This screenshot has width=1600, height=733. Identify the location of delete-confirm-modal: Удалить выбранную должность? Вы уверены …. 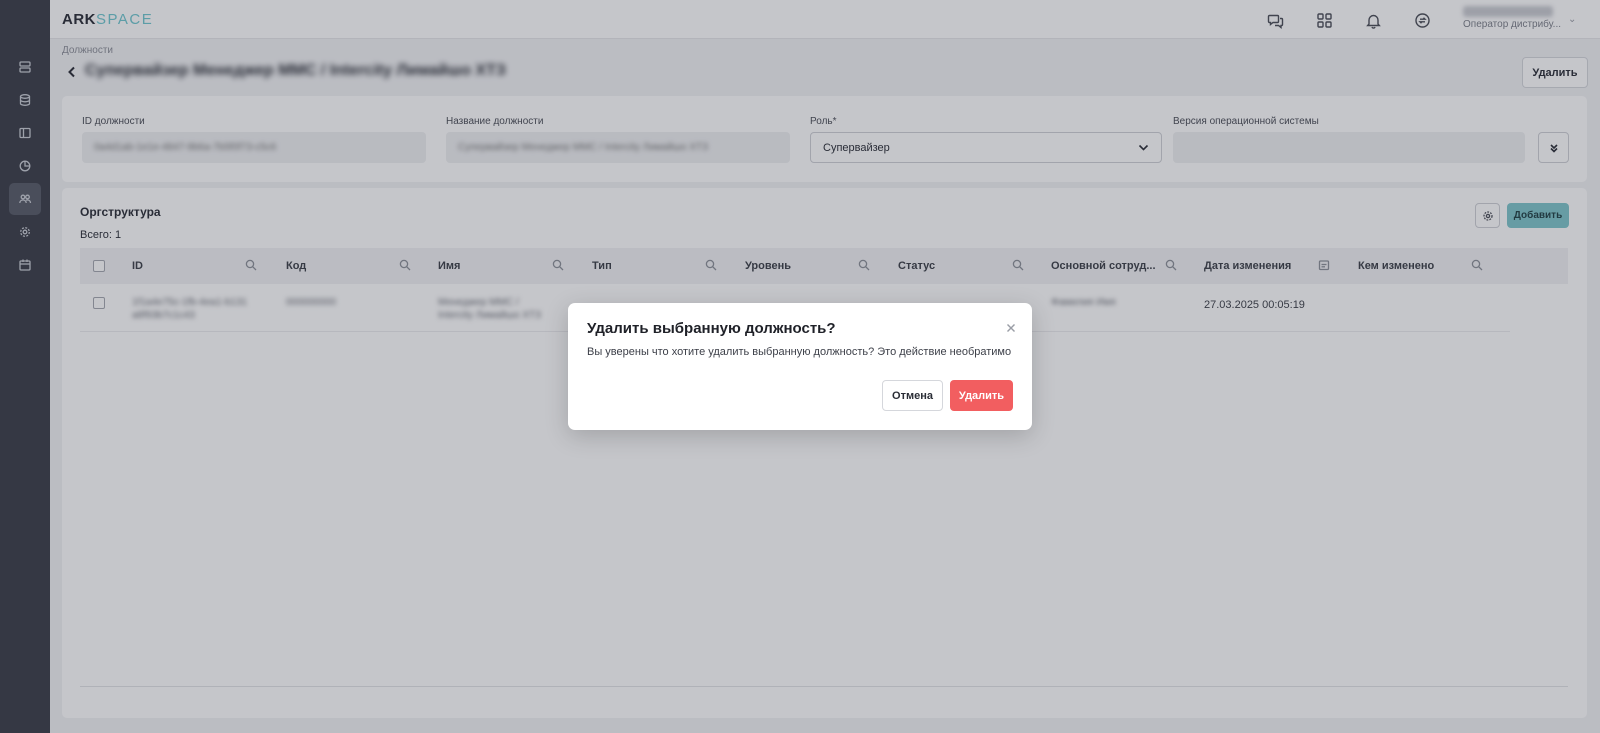
(800, 366).